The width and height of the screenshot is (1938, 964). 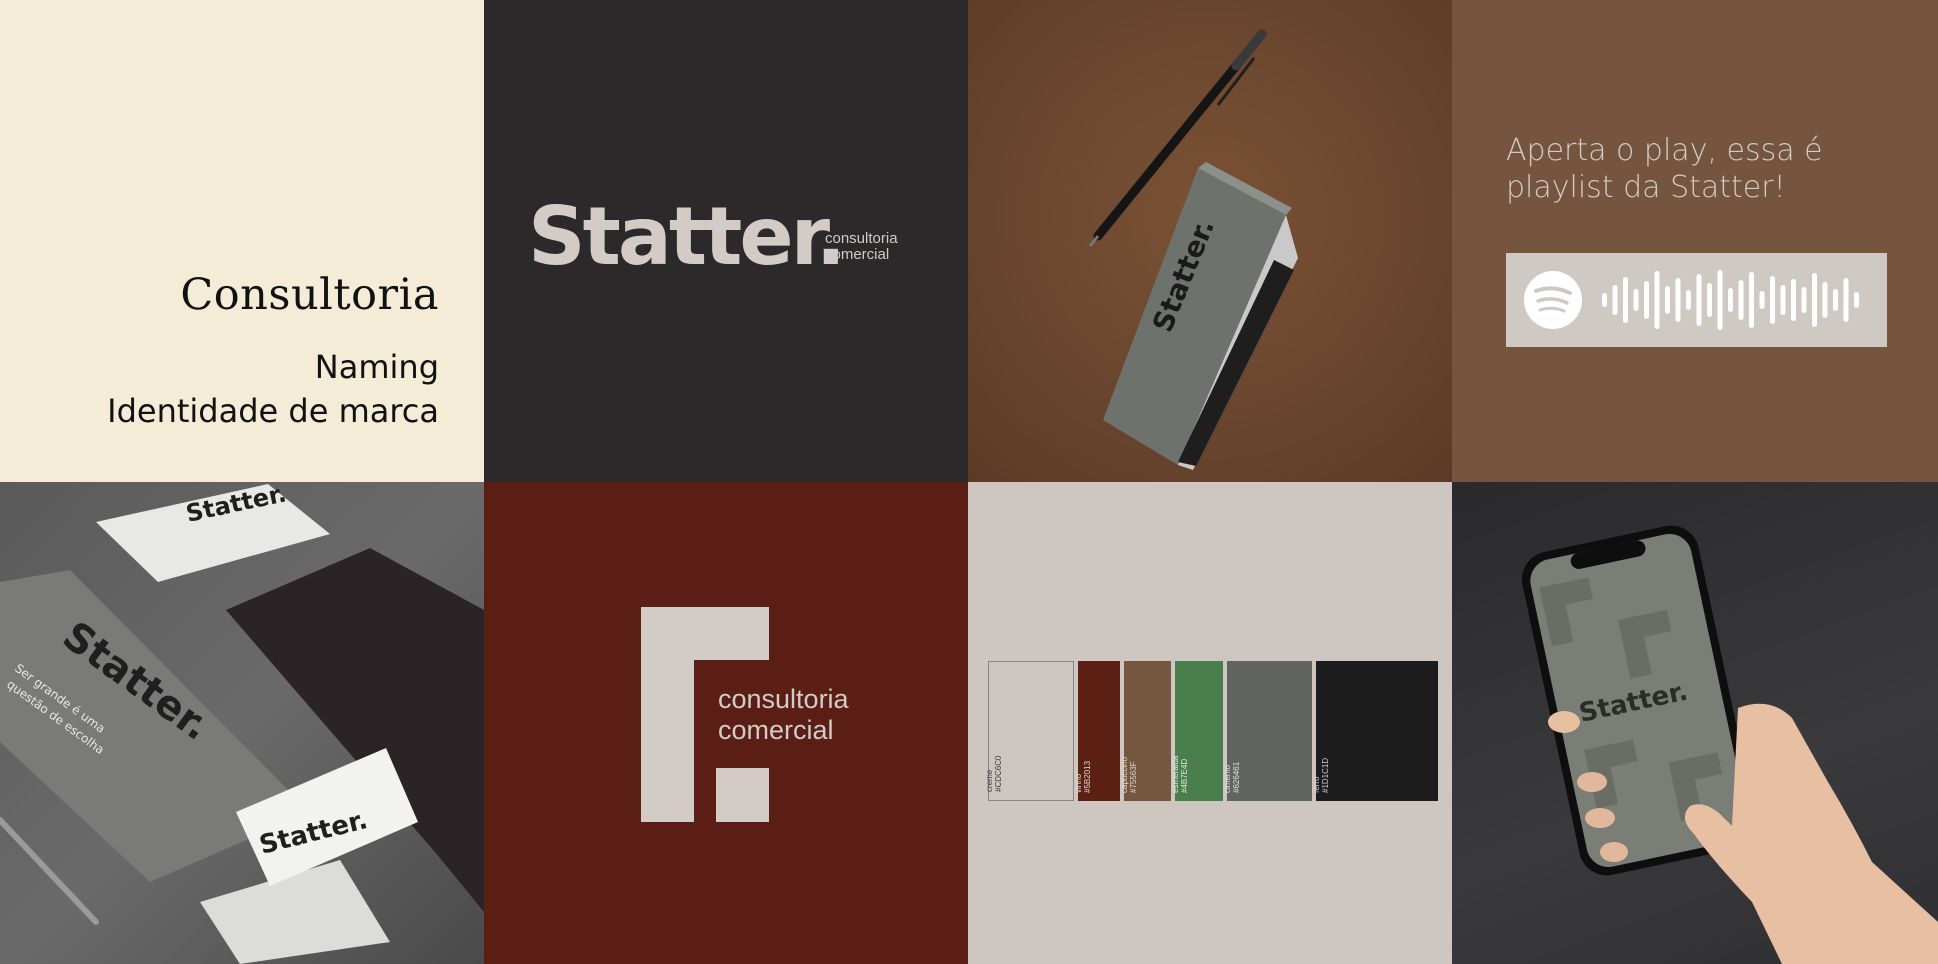 What do you see at coordinates (1197, 731) in the screenshot?
I see `swatch-esmeralda: esmeralda #4B7E4D` at bounding box center [1197, 731].